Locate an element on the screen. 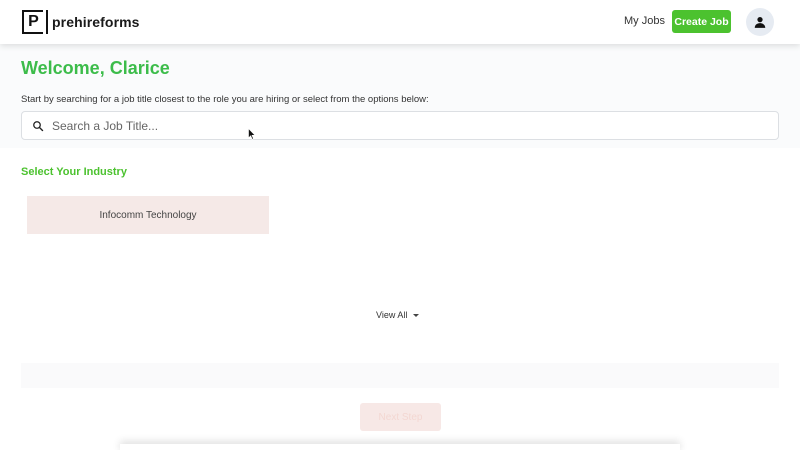  bottom-panel-edge is located at coordinates (400, 447).